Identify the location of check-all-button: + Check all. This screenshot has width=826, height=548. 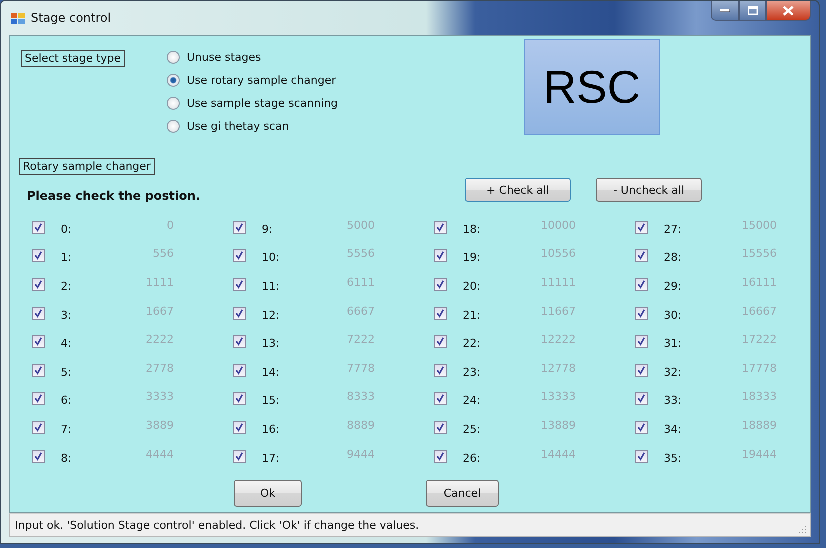
(518, 190).